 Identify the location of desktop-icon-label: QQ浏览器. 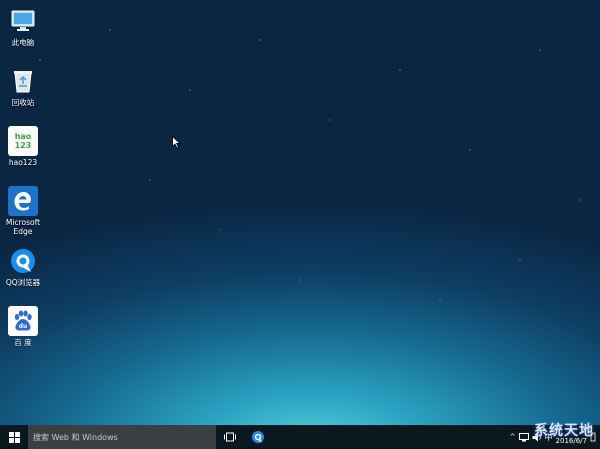
(23, 282).